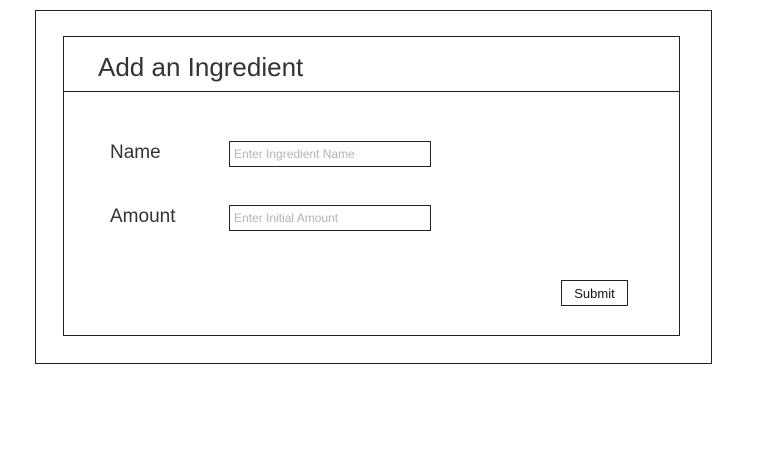  What do you see at coordinates (143, 216) in the screenshot?
I see `amount-label: Amount` at bounding box center [143, 216].